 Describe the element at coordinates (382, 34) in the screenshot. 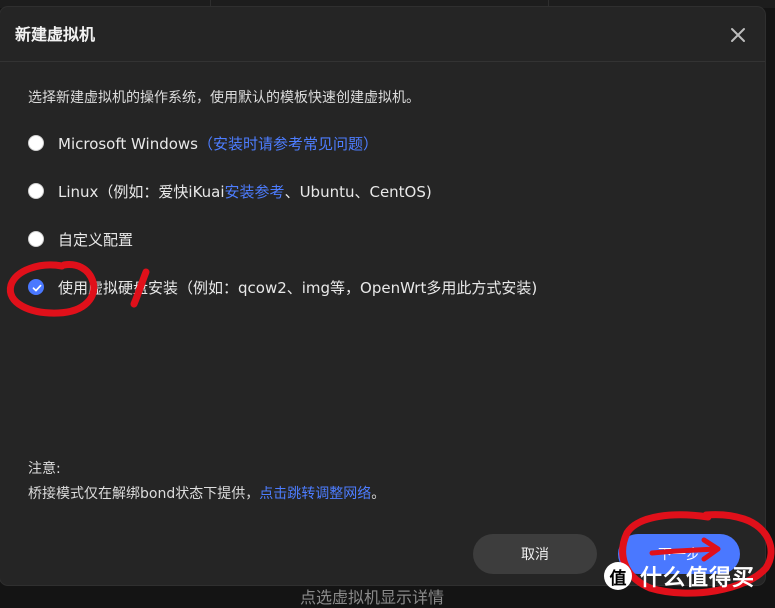

I see `dialog-header: 新建虚拟机` at that location.